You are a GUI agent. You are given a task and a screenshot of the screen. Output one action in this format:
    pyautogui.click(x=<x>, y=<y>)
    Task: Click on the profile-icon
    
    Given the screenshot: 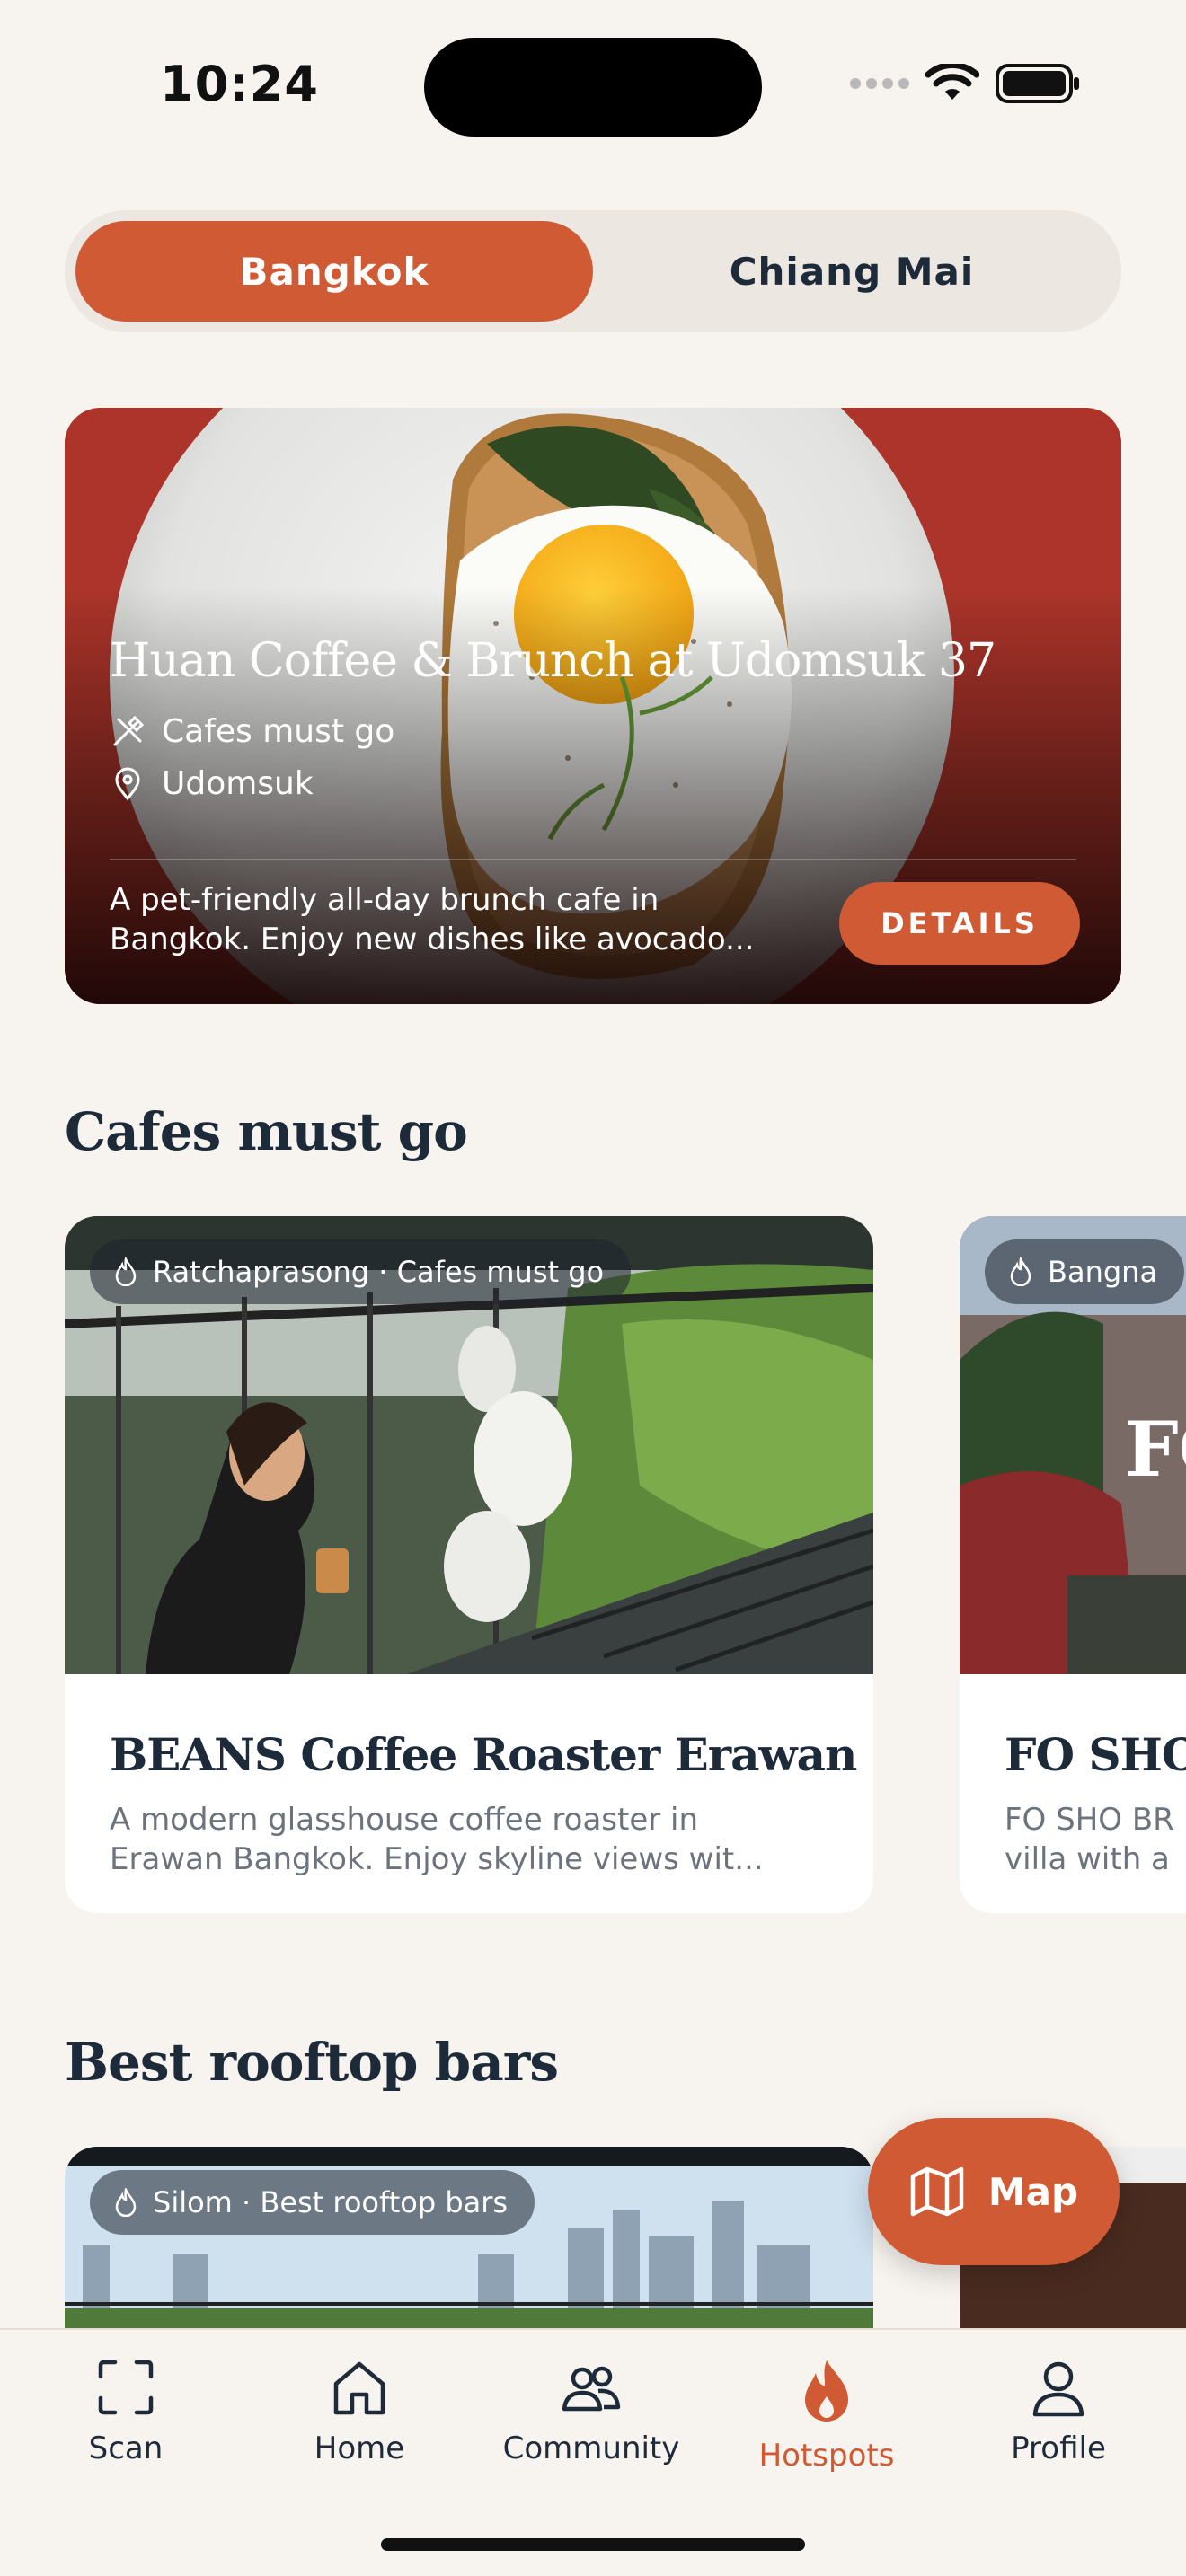 What is the action you would take?
    pyautogui.click(x=1058, y=2389)
    